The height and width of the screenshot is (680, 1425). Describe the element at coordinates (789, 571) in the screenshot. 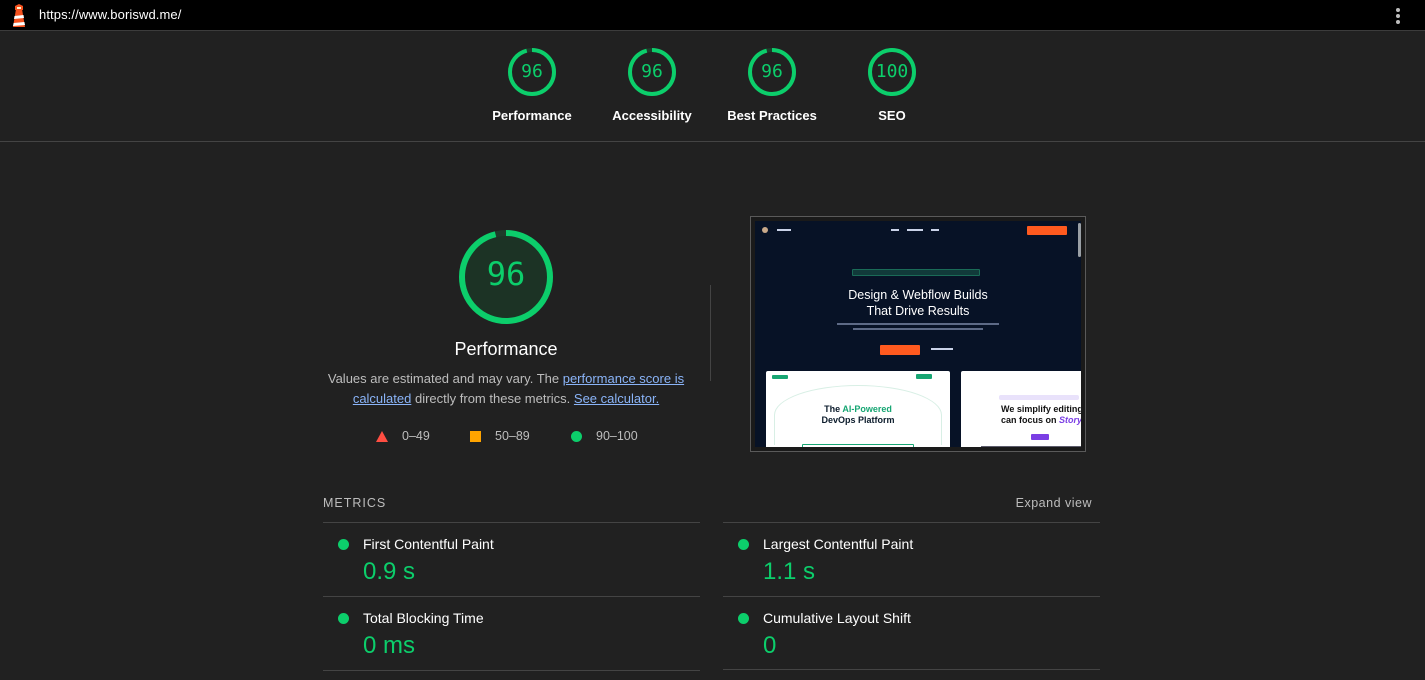

I see `metric-value: 1.1 s` at that location.